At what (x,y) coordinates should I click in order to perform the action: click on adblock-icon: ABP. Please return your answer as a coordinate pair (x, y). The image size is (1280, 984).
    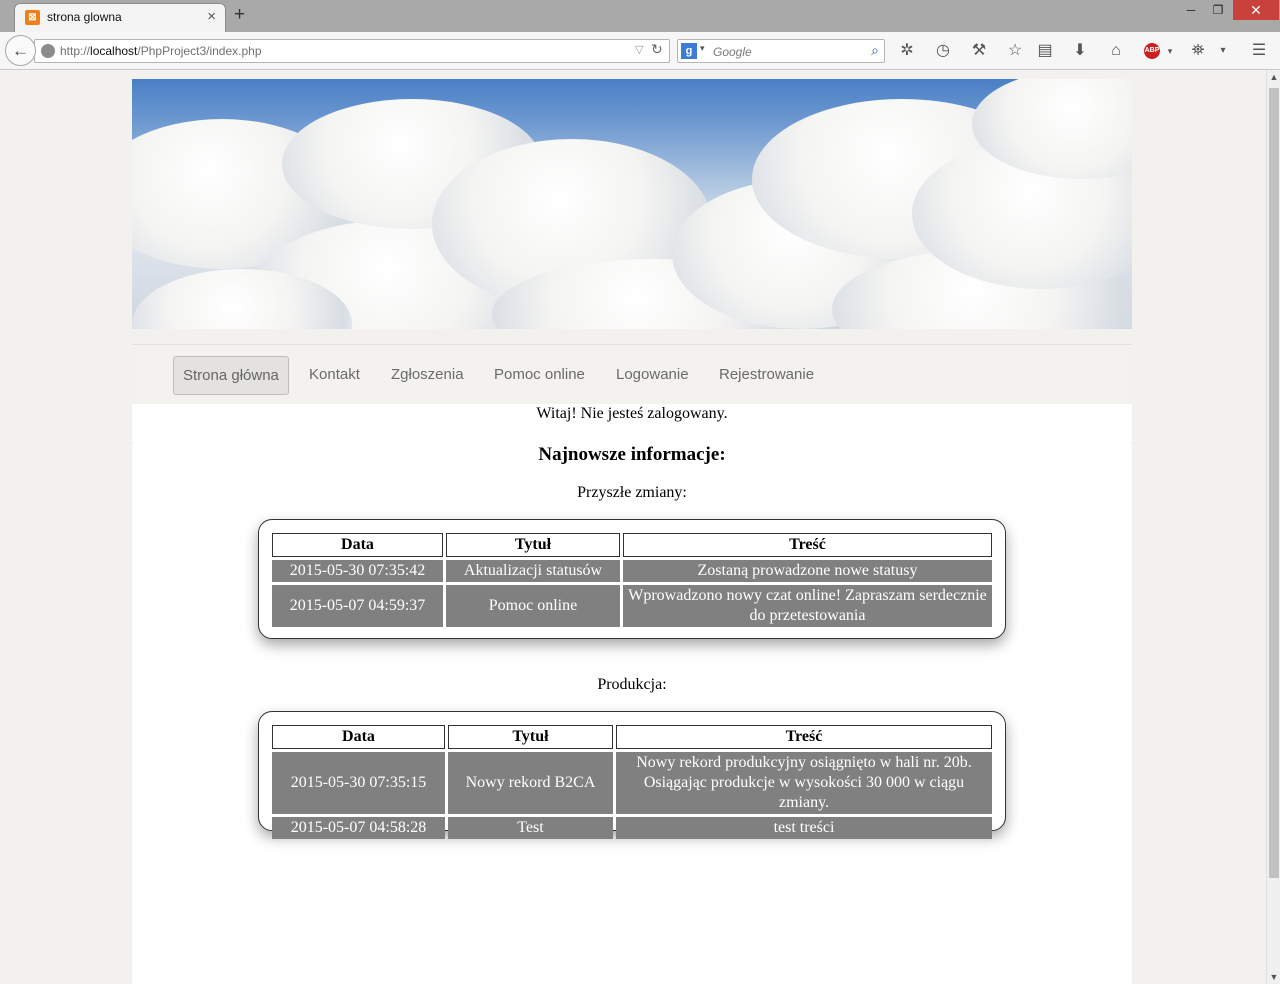
    Looking at the image, I should click on (1152, 51).